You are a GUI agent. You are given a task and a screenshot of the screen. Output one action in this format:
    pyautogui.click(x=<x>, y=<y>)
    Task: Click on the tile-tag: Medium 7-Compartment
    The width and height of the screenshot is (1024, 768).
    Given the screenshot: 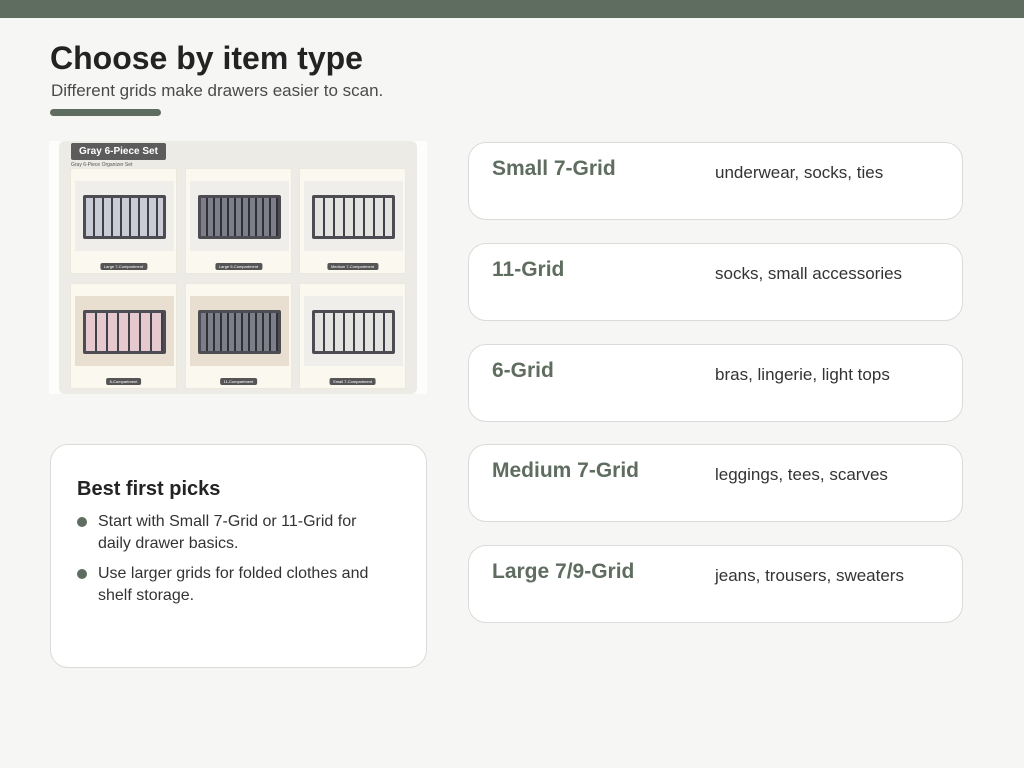 What is the action you would take?
    pyautogui.click(x=352, y=266)
    